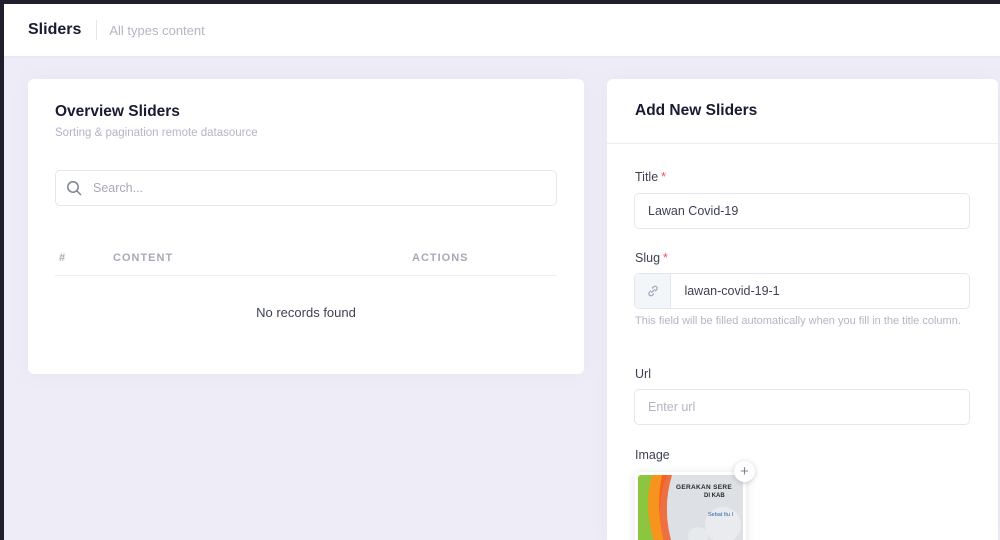 The image size is (1000, 540). I want to click on title-label-text: Title, so click(647, 177).